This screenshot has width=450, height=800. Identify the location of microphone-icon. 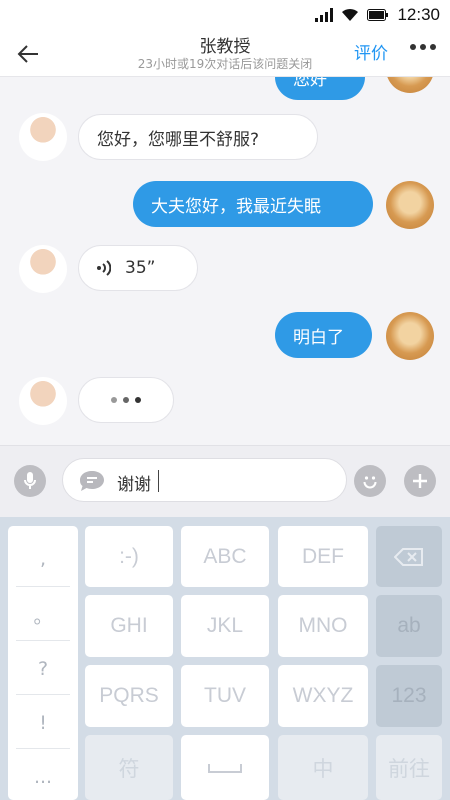
(30, 480).